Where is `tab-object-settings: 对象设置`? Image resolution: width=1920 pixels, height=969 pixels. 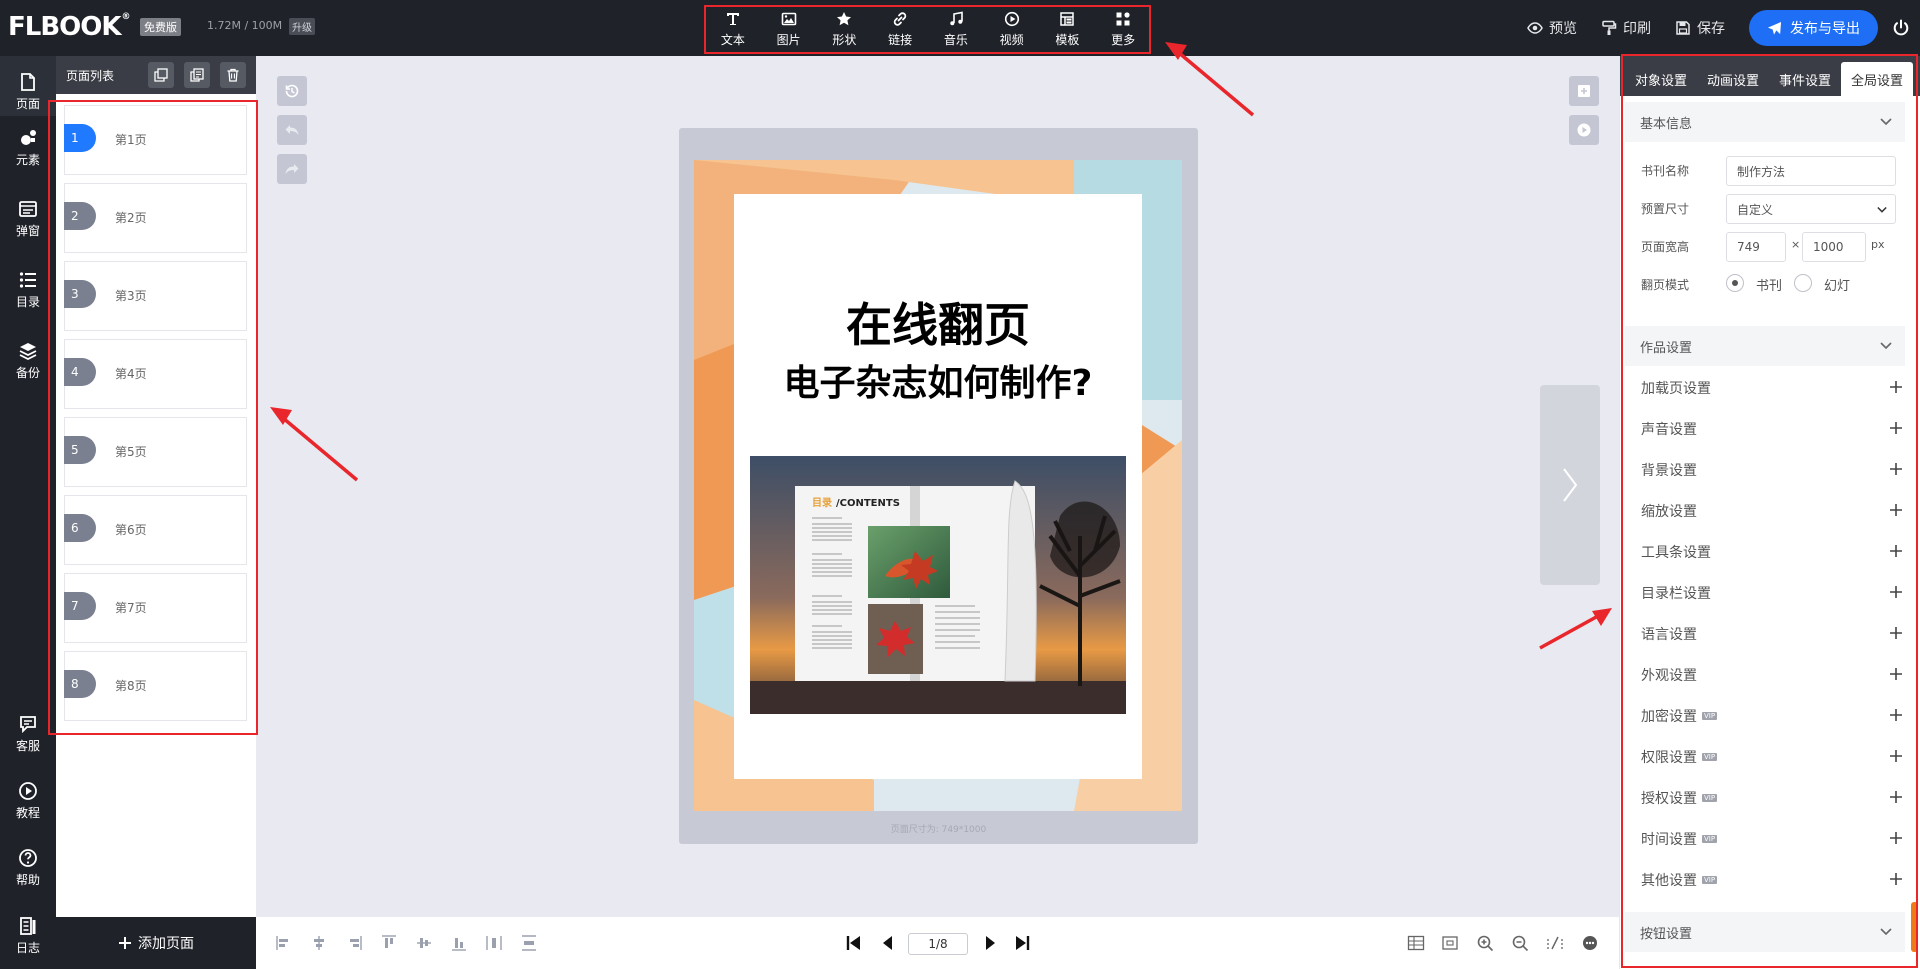 tab-object-settings: 对象设置 is located at coordinates (1661, 79).